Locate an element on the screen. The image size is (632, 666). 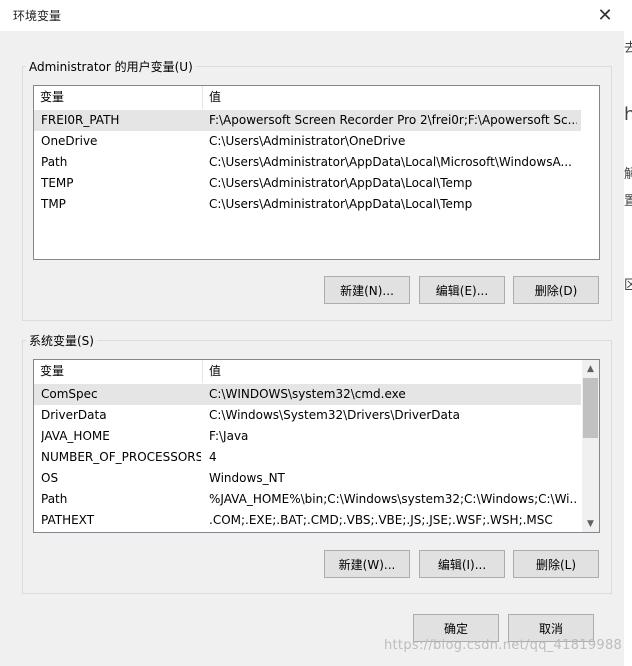
dialog-title: 环境变量 is located at coordinates (37, 16).